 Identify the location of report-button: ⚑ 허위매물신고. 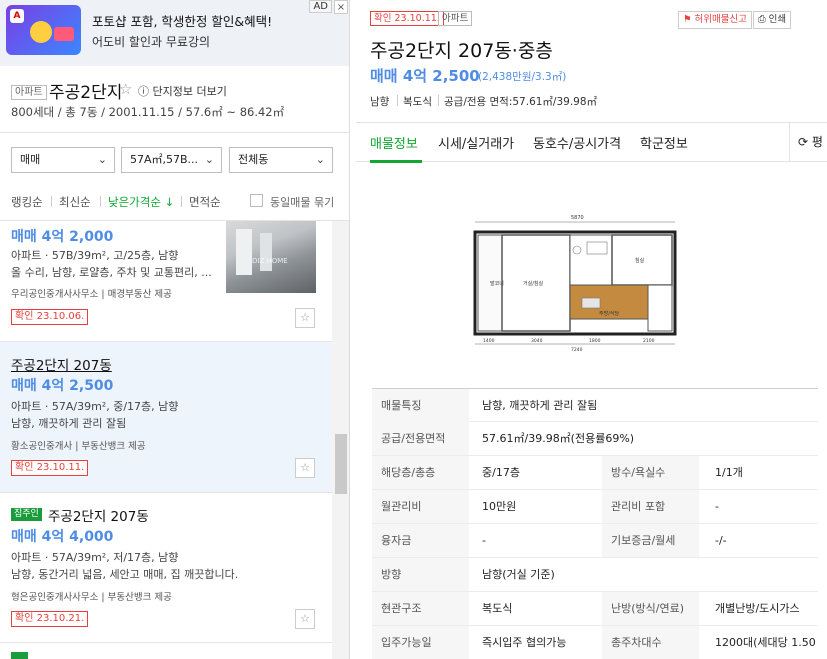
(715, 20).